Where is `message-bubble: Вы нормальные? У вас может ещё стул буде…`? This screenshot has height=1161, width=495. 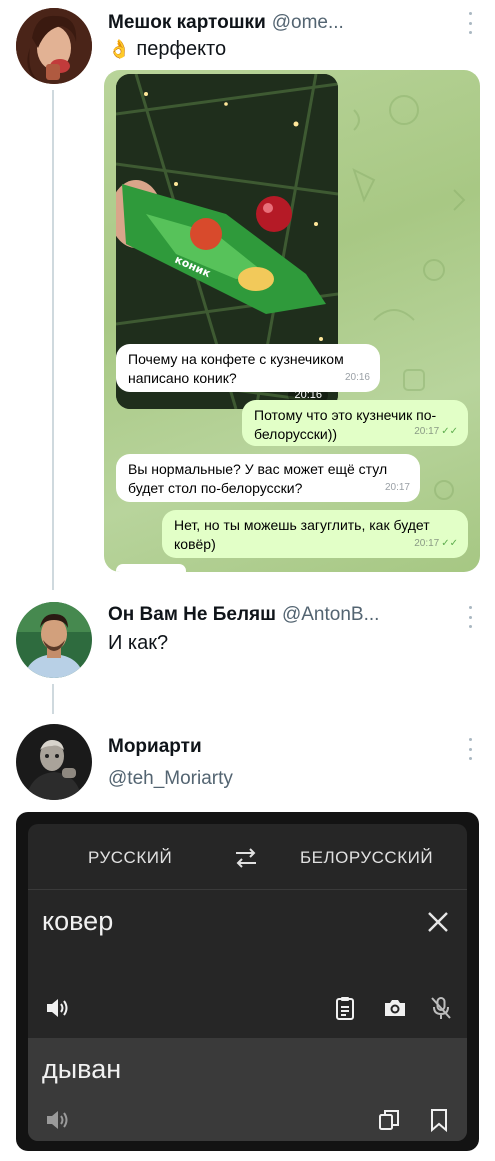 message-bubble: Вы нормальные? У вас может ещё стул буде… is located at coordinates (268, 478).